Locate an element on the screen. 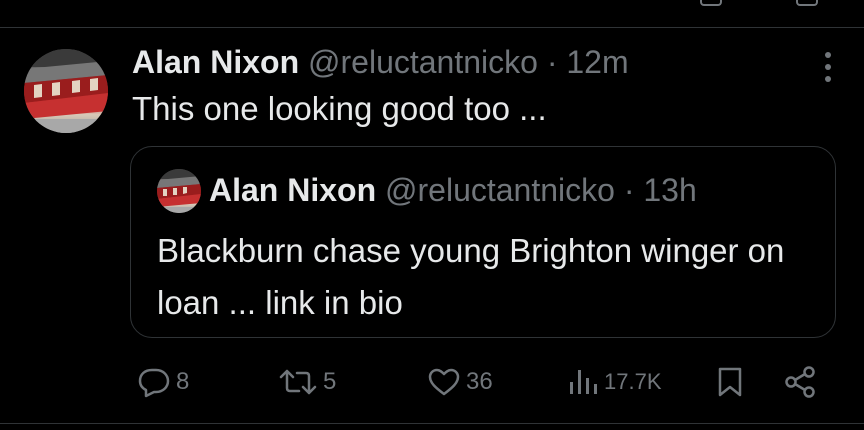 This screenshot has height=430, width=864. views-count: 17.7K is located at coordinates (633, 381).